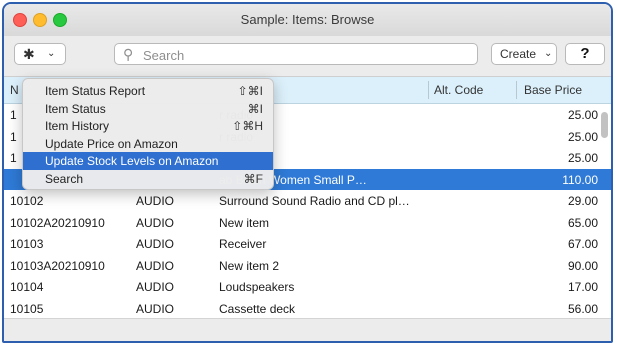  Describe the element at coordinates (95, 91) in the screenshot. I see `menu-item-label: Item Status Report` at that location.